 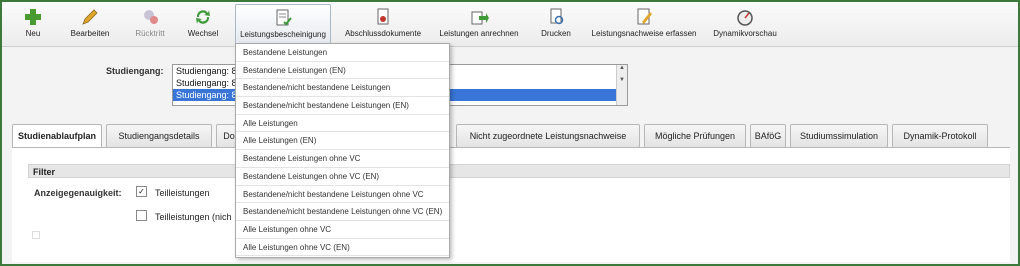 What do you see at coordinates (141, 215) in the screenshot?
I see `teilleistungen-nicht-checkbox` at bounding box center [141, 215].